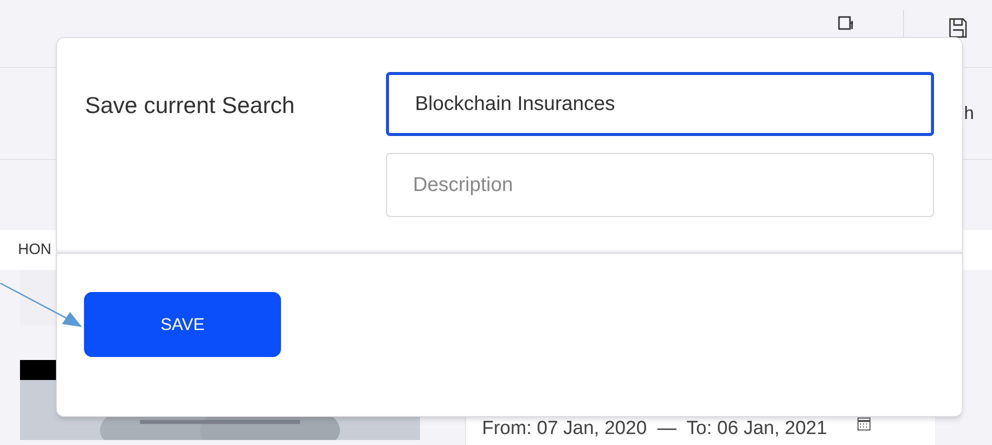 This screenshot has width=992, height=445. What do you see at coordinates (660, 104) in the screenshot?
I see `name-field: Blockchain Insurances` at bounding box center [660, 104].